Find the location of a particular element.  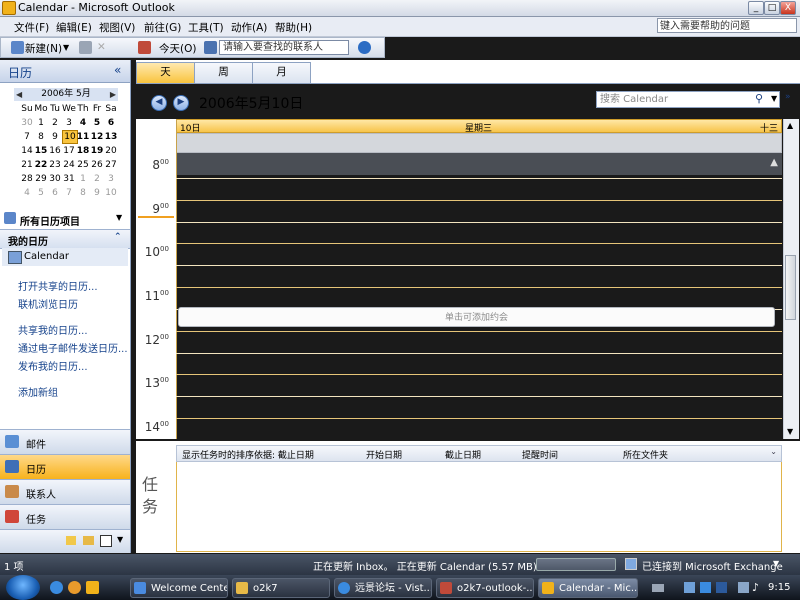

mini-calendar-day: 17 is located at coordinates (69, 151).